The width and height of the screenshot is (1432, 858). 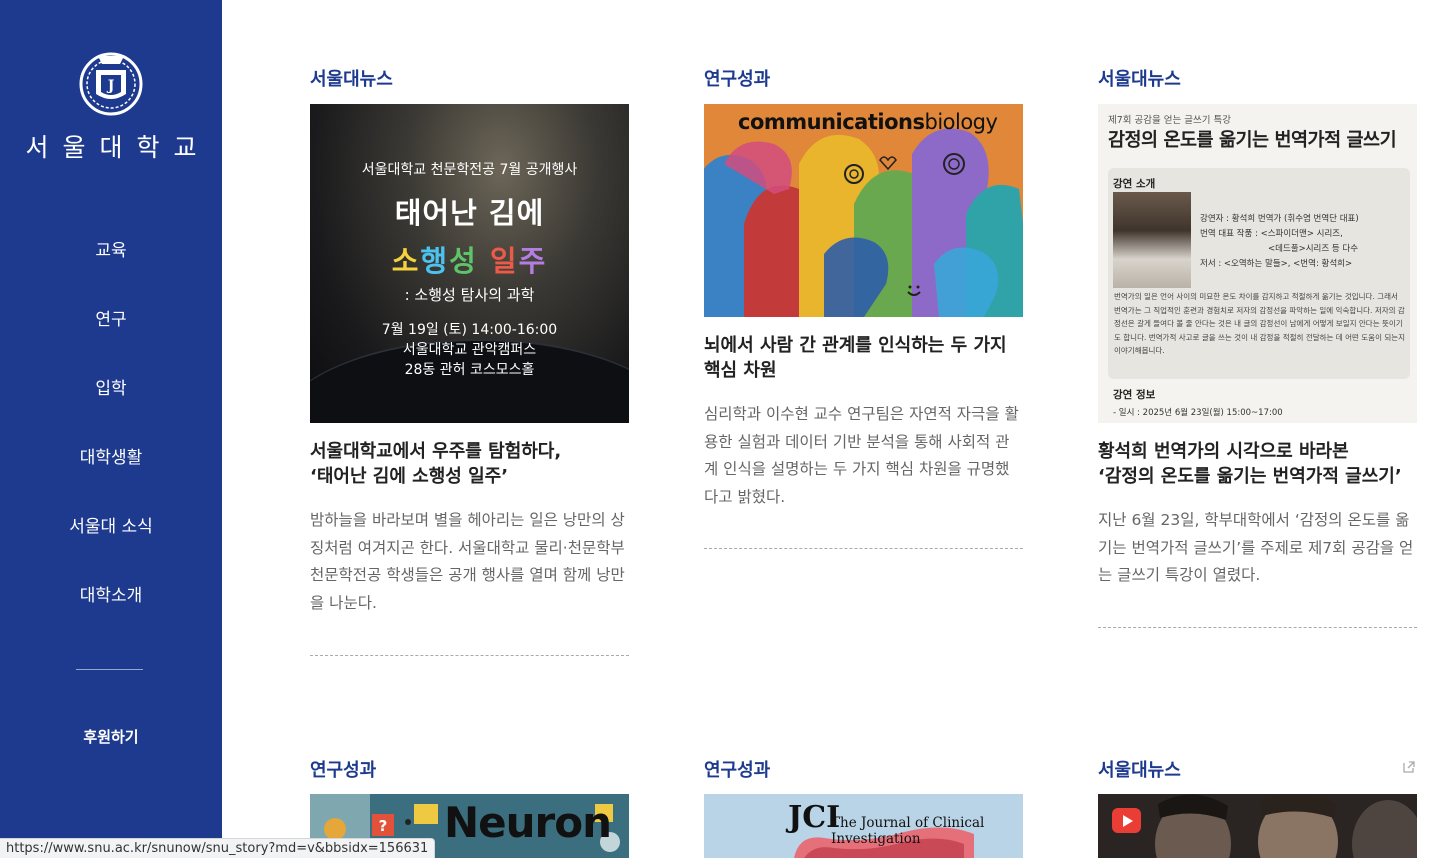 I want to click on nav-item-snu-news: 서울대 소식, so click(x=111, y=542).